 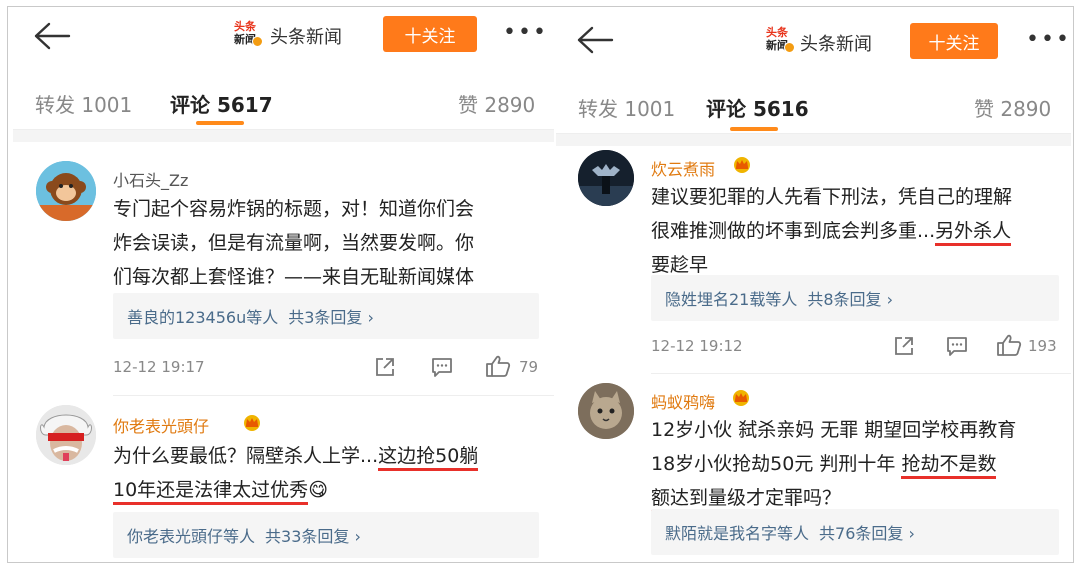 What do you see at coordinates (832, 197) in the screenshot?
I see `comment-line: 建议要犯罪的人先看下刑法，凭自己的理解` at bounding box center [832, 197].